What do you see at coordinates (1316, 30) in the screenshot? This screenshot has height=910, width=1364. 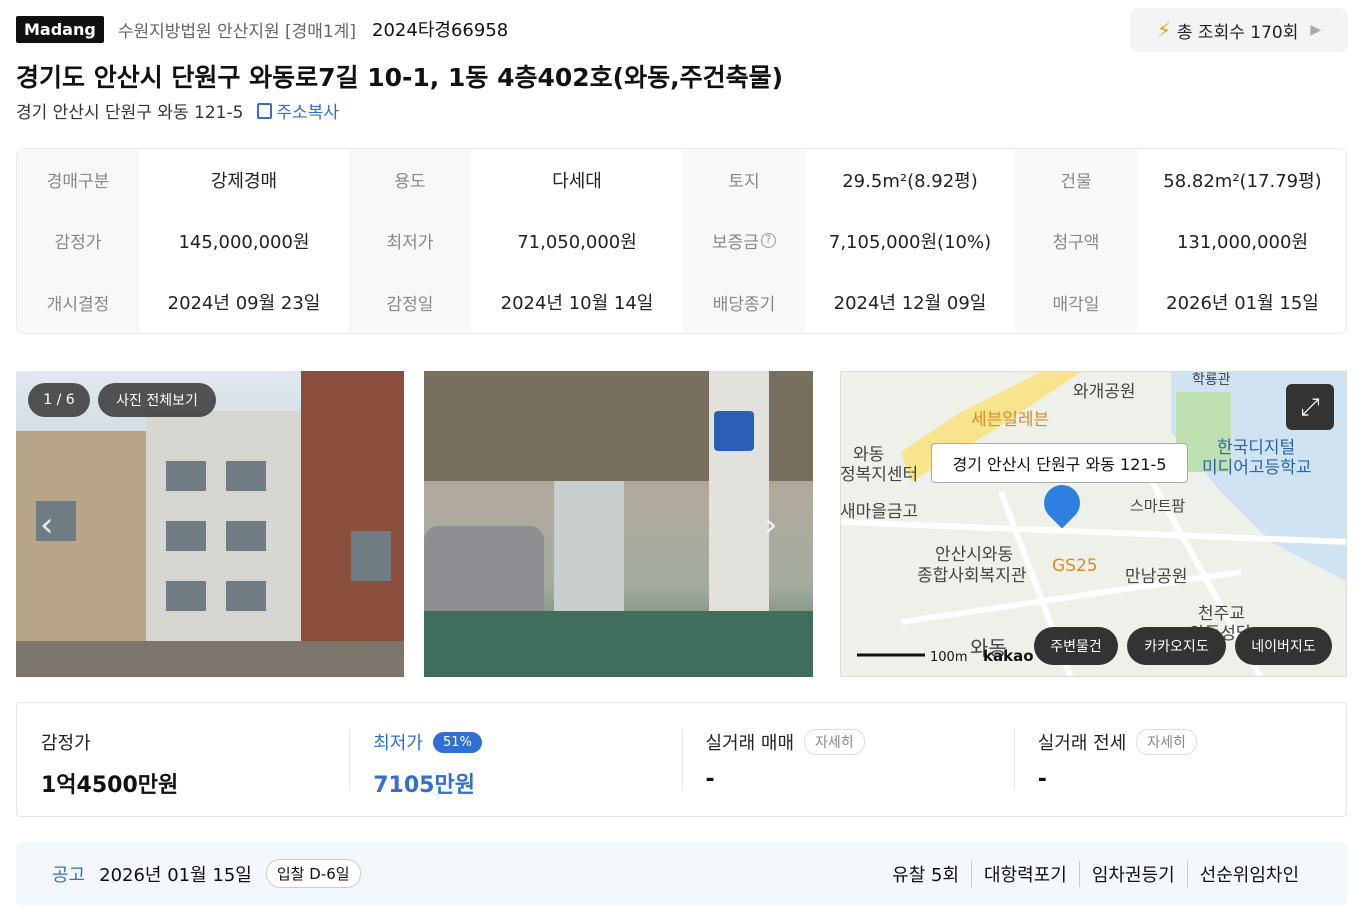 I see `chevron-right-icon: ▶` at bounding box center [1316, 30].